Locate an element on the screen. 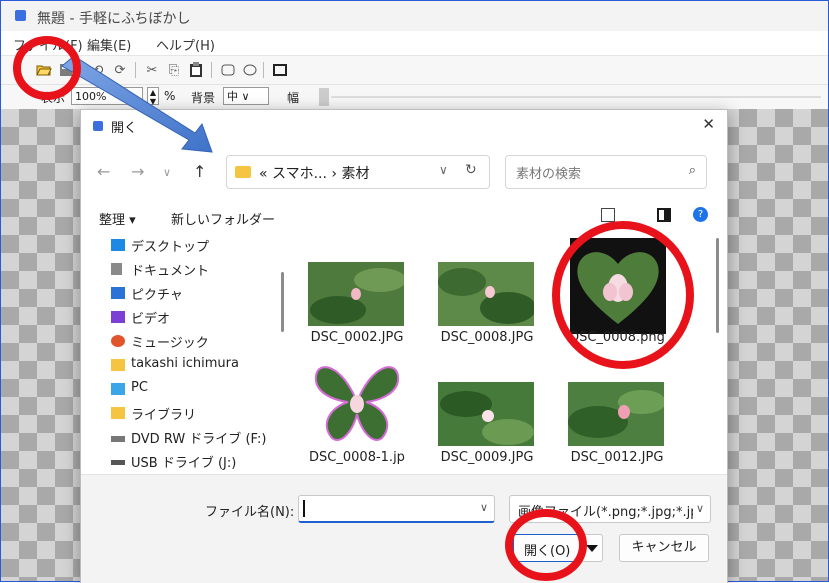 Image resolution: width=829 pixels, height=583 pixels. title-bar: 無題 - 手軽にふちぼかし is located at coordinates (414, 16).